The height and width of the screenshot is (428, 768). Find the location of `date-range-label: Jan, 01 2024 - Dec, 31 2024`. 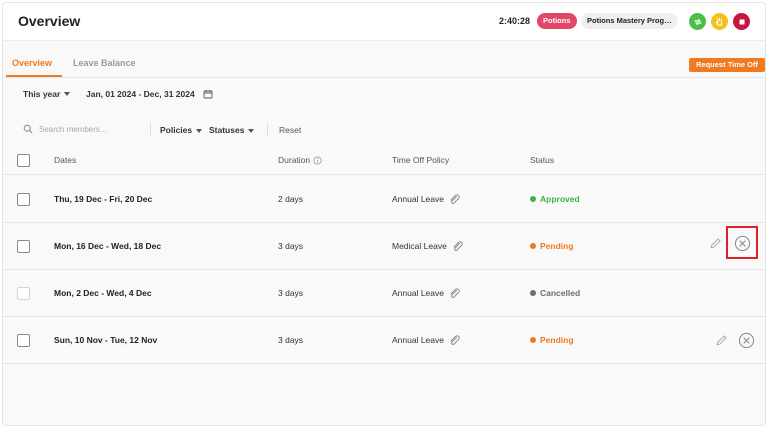

date-range-label: Jan, 01 2024 - Dec, 31 2024 is located at coordinates (140, 94).